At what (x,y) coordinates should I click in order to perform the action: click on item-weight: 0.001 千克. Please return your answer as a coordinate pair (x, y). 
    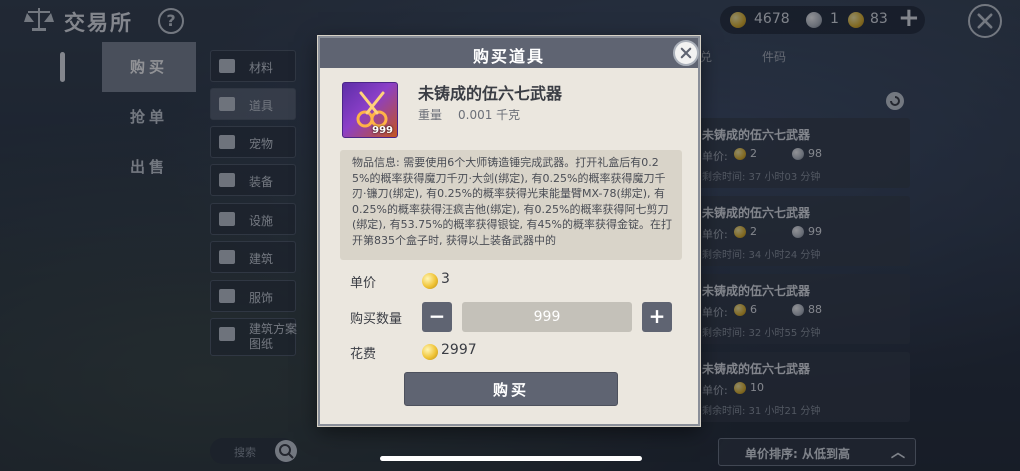
    Looking at the image, I should click on (489, 115).